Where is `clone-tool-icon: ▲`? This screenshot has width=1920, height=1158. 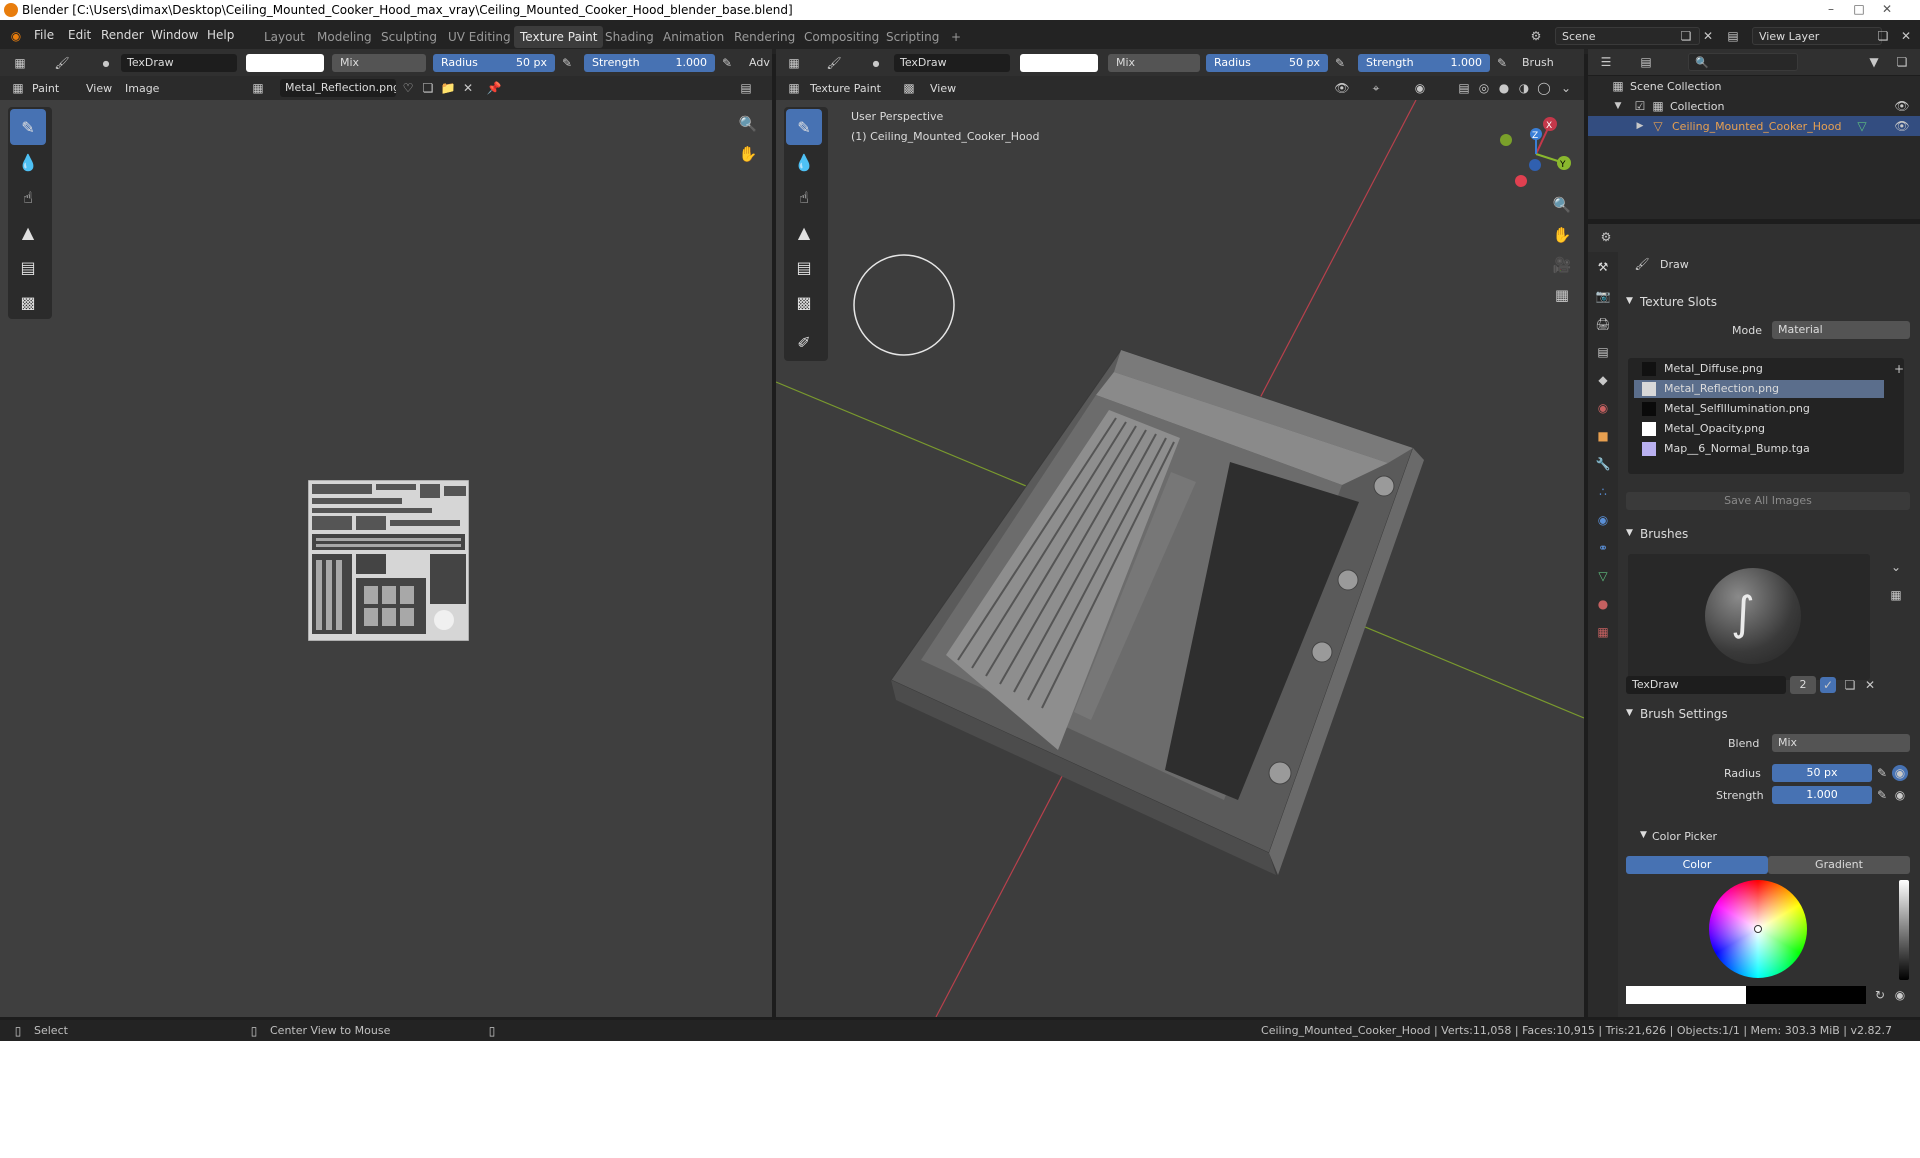 clone-tool-icon: ▲ is located at coordinates (28, 232).